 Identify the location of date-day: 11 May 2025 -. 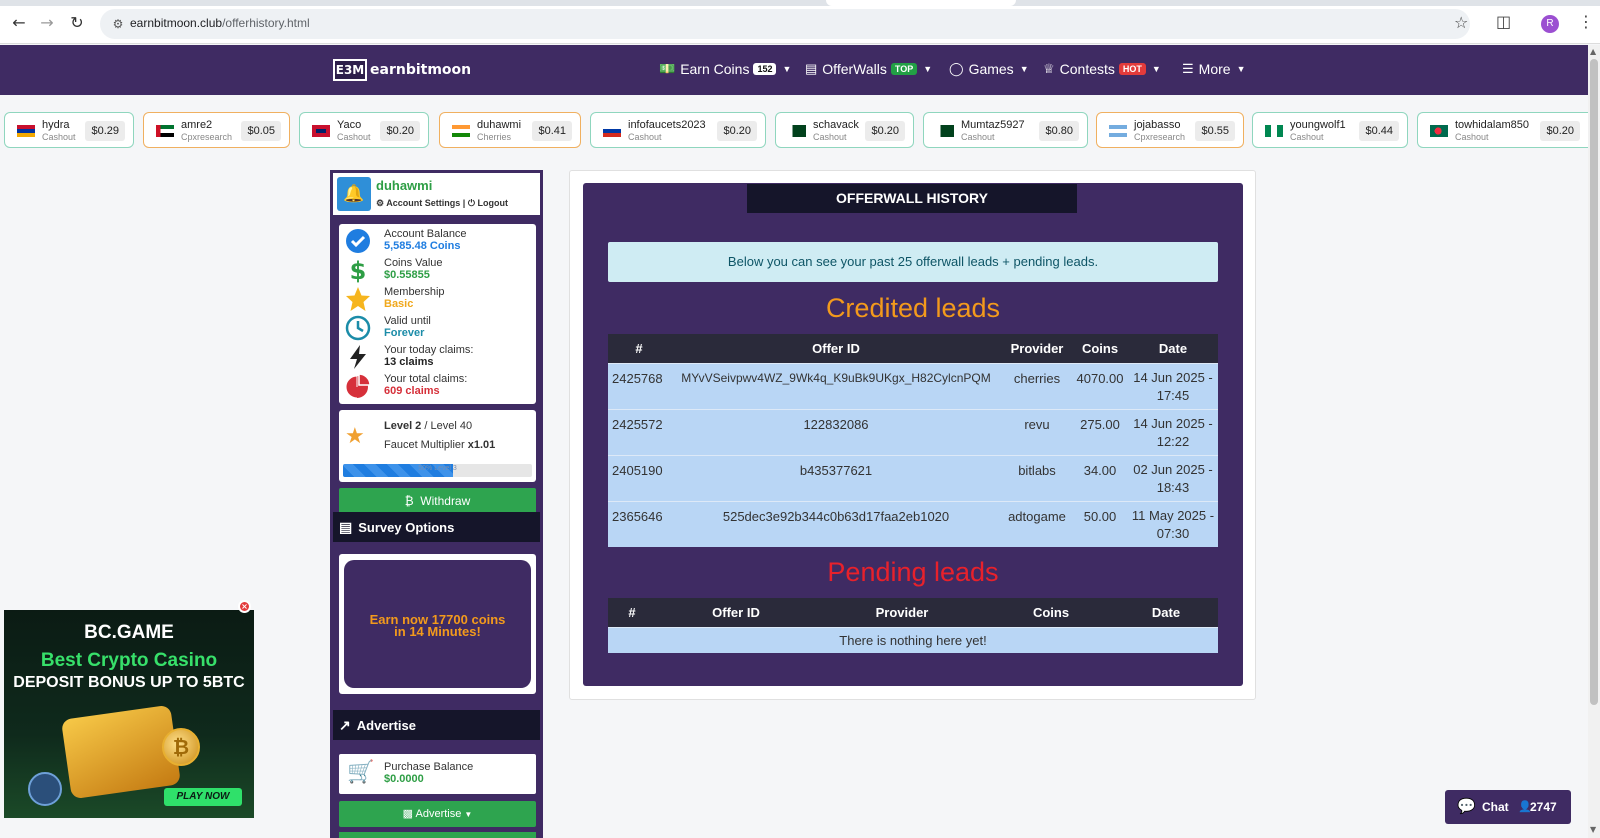
(1173, 515).